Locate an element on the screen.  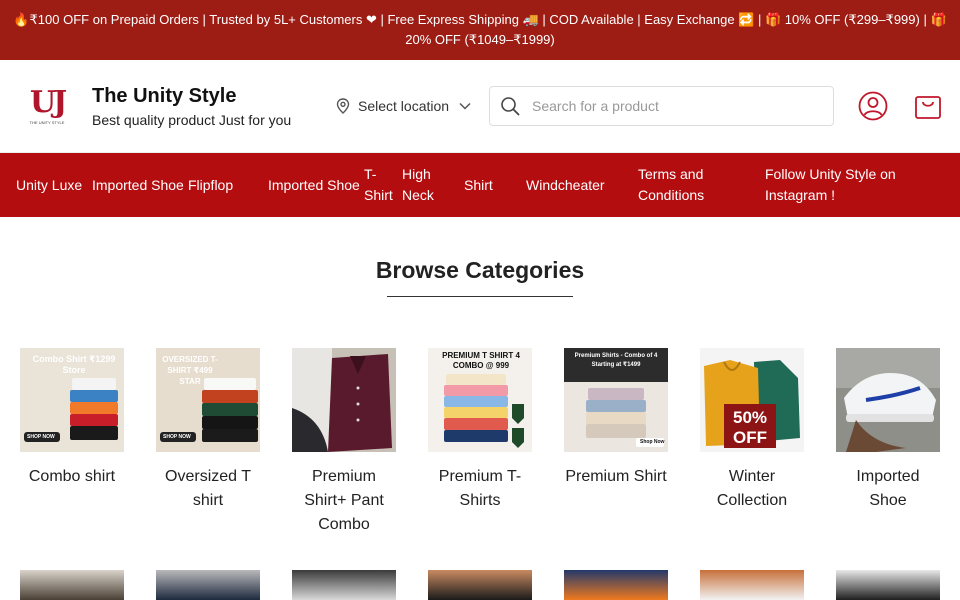
title-underline is located at coordinates (480, 296).